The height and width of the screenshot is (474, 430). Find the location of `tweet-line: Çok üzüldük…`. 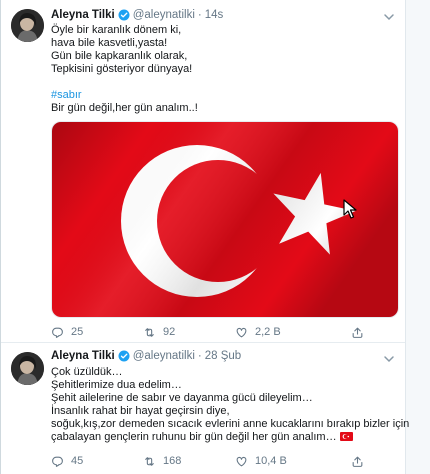

tweet-line: Çok üzüldük… is located at coordinates (87, 372).